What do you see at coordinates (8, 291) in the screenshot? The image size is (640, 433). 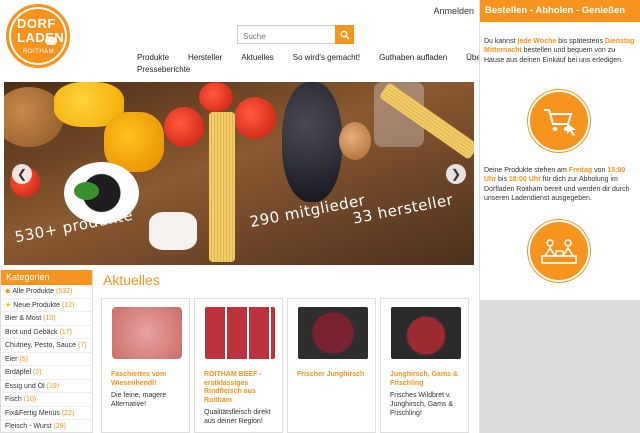 I see `tag-icon: ◆` at bounding box center [8, 291].